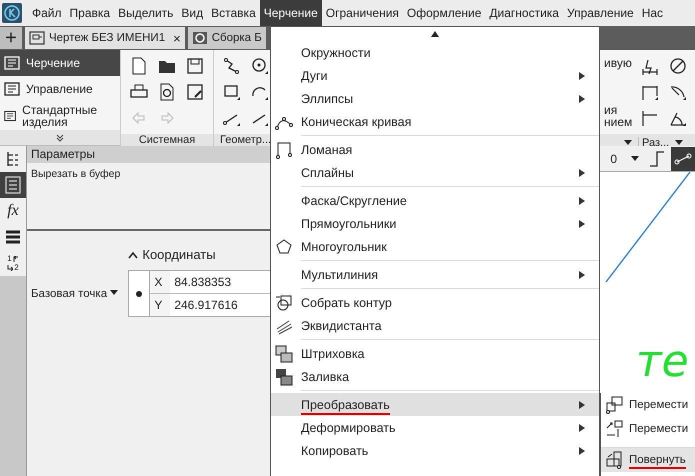 The height and width of the screenshot is (476, 695). Describe the element at coordinates (435, 98) in the screenshot. I see `menu-item: Эллипсы` at that location.